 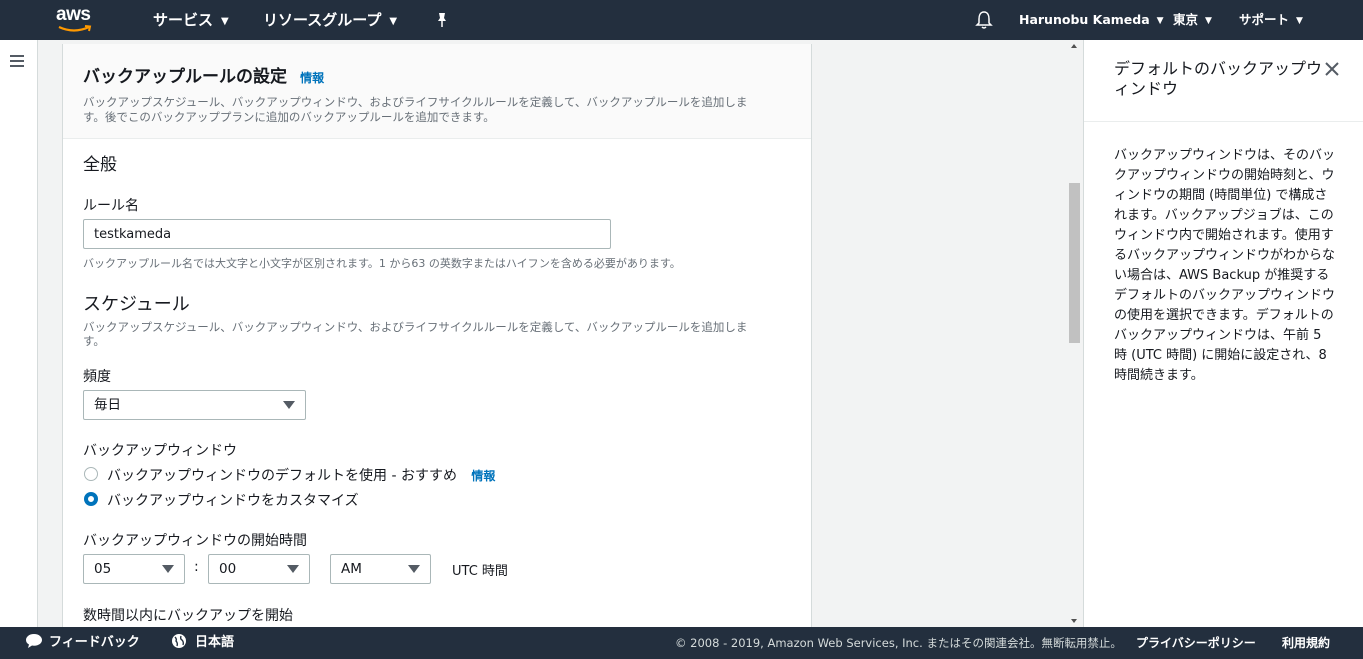 I want to click on terms-of-use-link: 利用規約, so click(x=1306, y=643).